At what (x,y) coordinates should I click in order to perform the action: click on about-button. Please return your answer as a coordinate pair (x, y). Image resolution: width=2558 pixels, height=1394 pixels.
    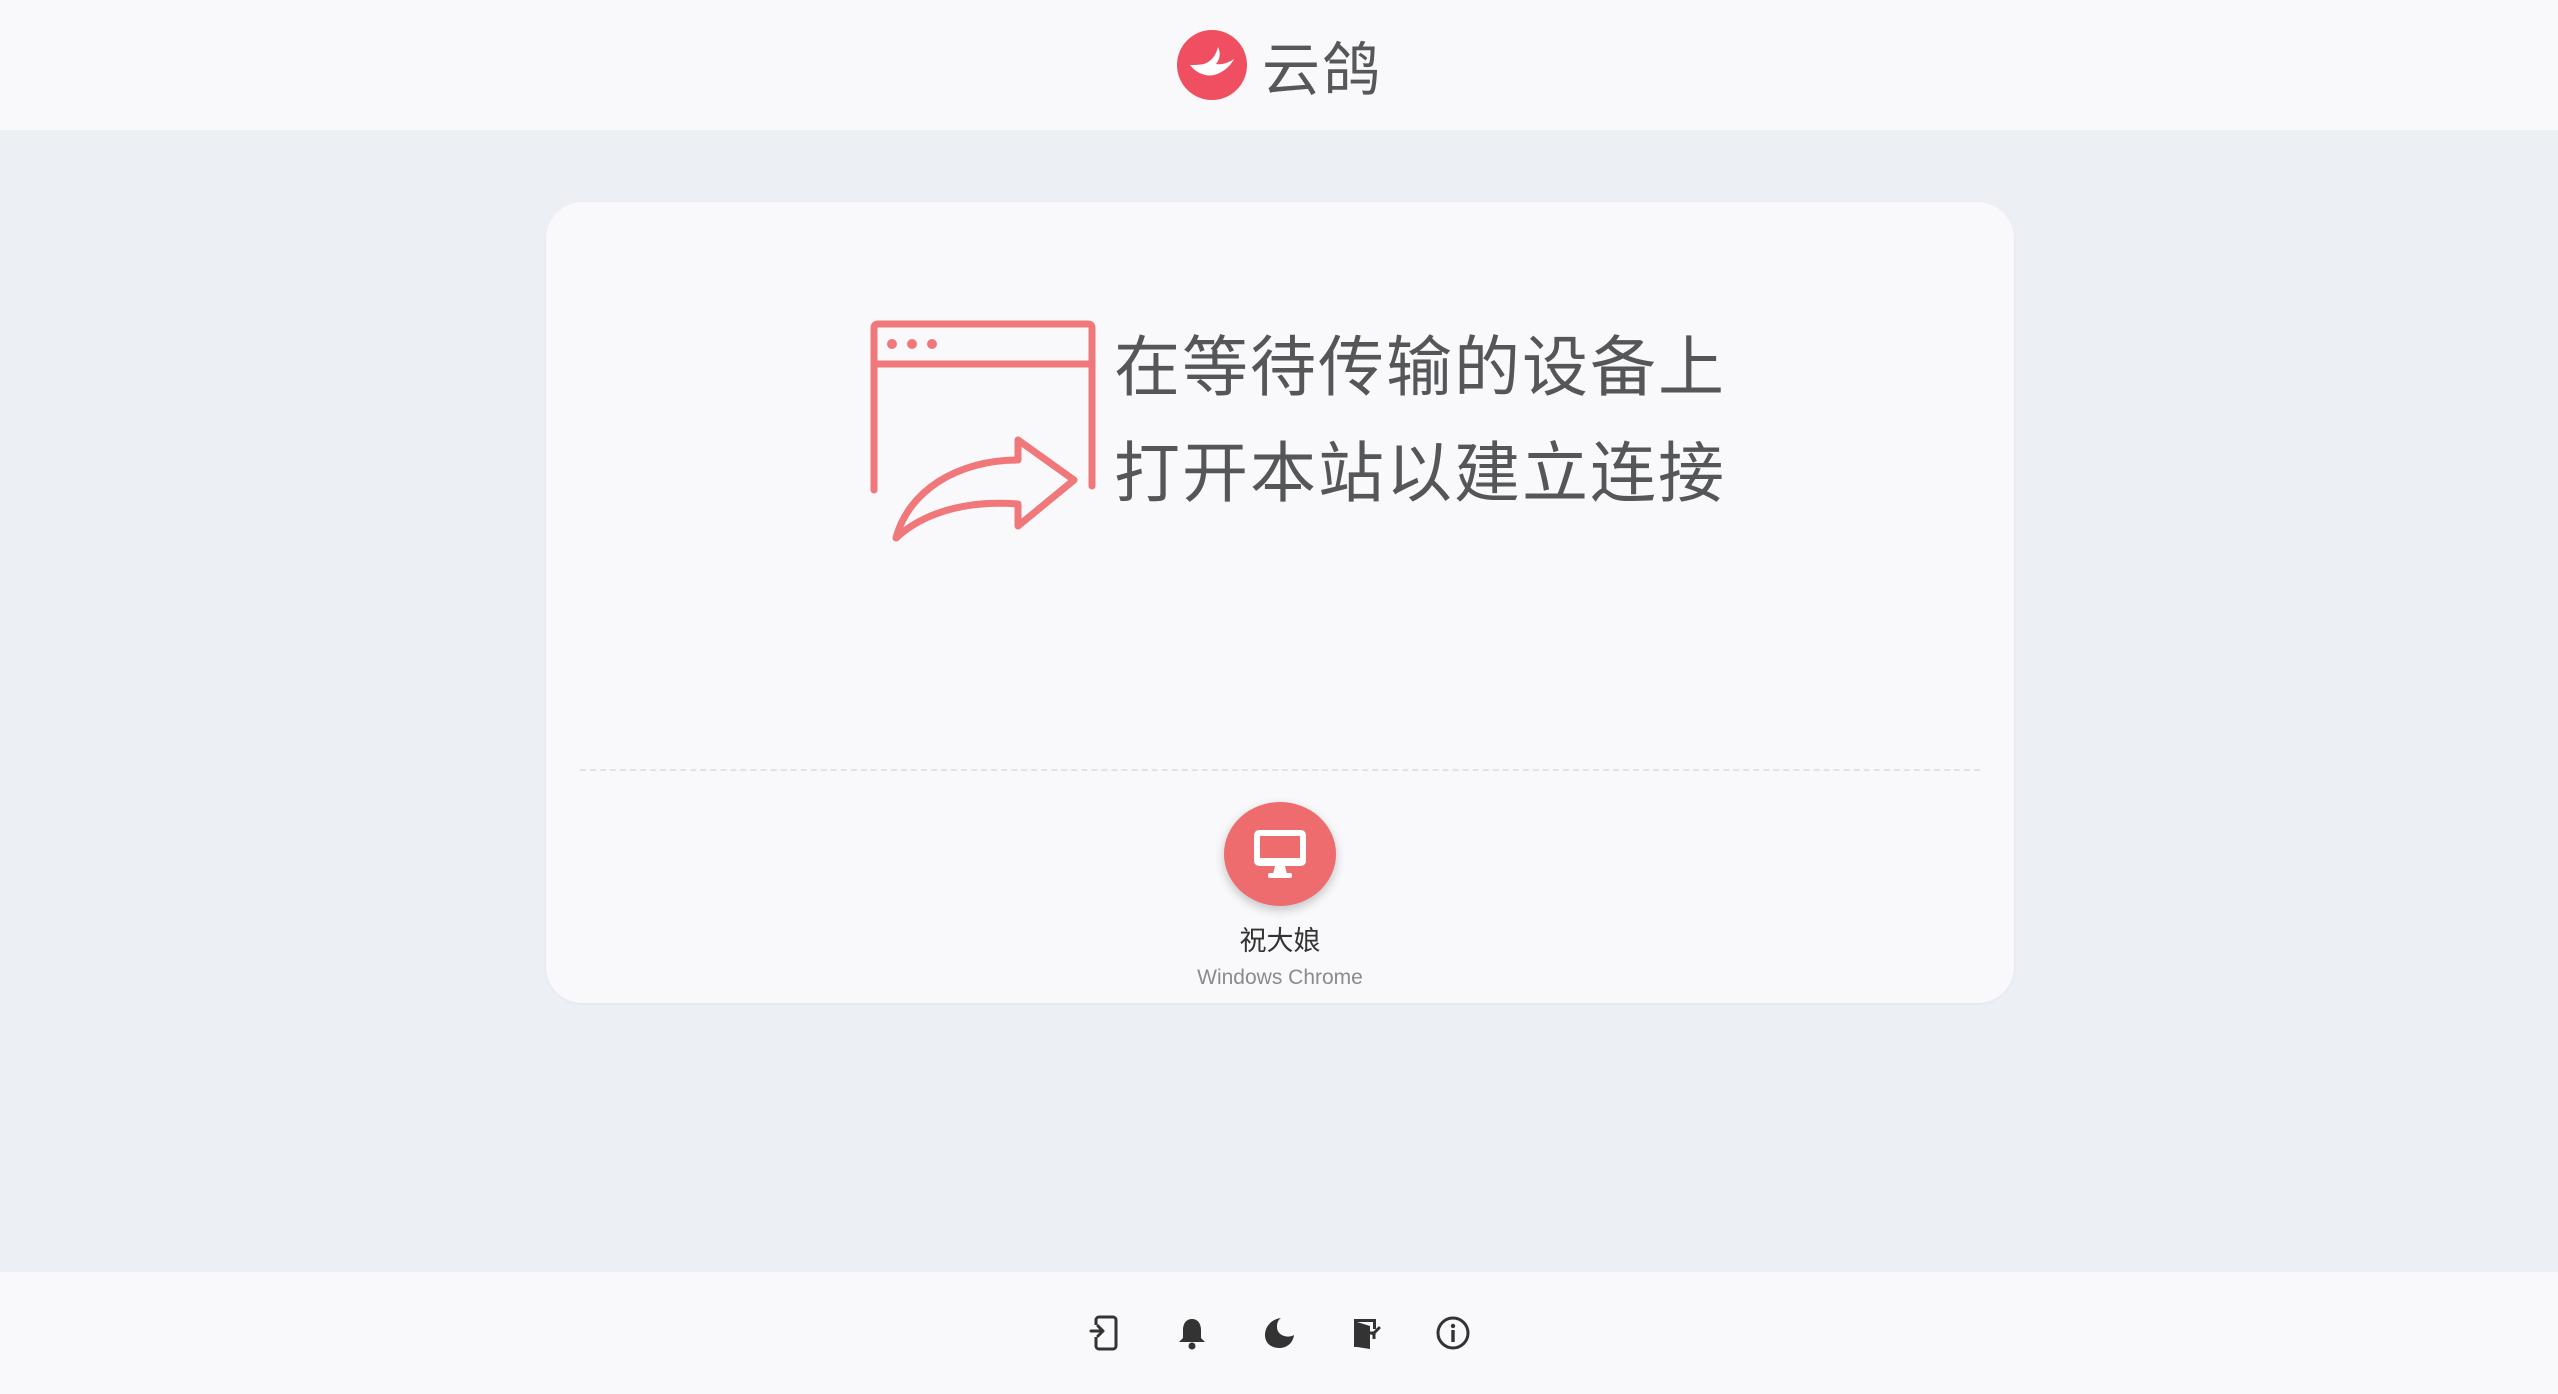
    Looking at the image, I should click on (1453, 1333).